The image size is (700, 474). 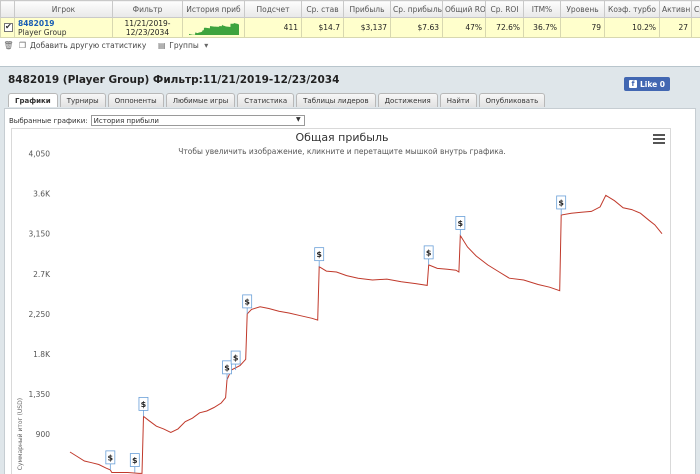 What do you see at coordinates (367, 9) in the screenshot?
I see `col-profit: Прибыль` at bounding box center [367, 9].